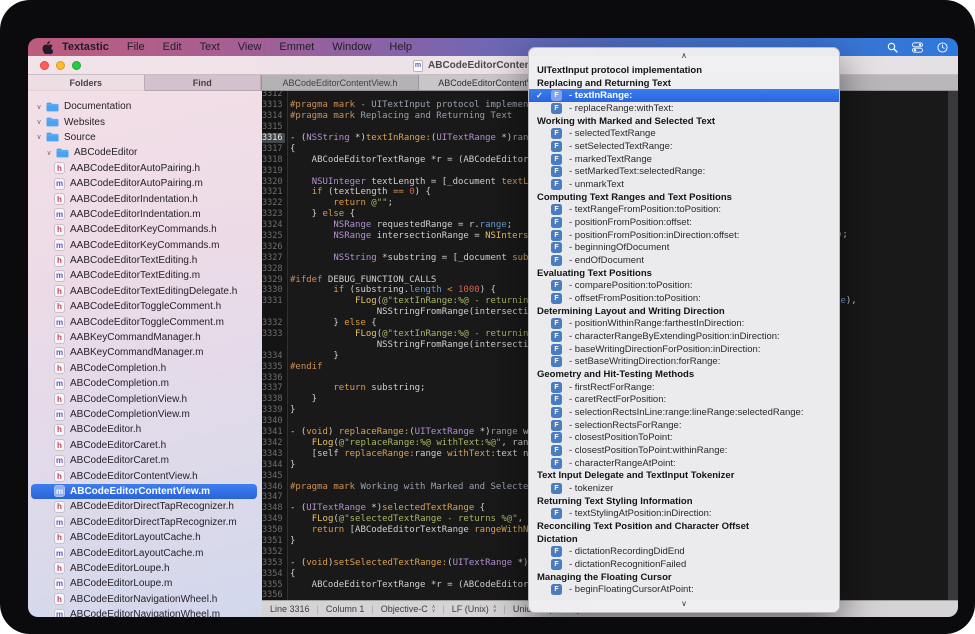  Describe the element at coordinates (684, 184) in the screenshot. I see `popup-method-unmarktext: F- unmarkText` at that location.